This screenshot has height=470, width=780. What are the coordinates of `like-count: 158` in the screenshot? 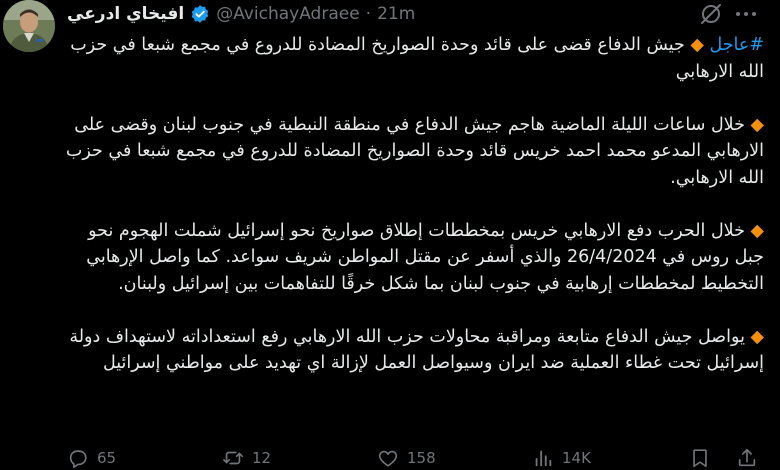 It's located at (421, 458).